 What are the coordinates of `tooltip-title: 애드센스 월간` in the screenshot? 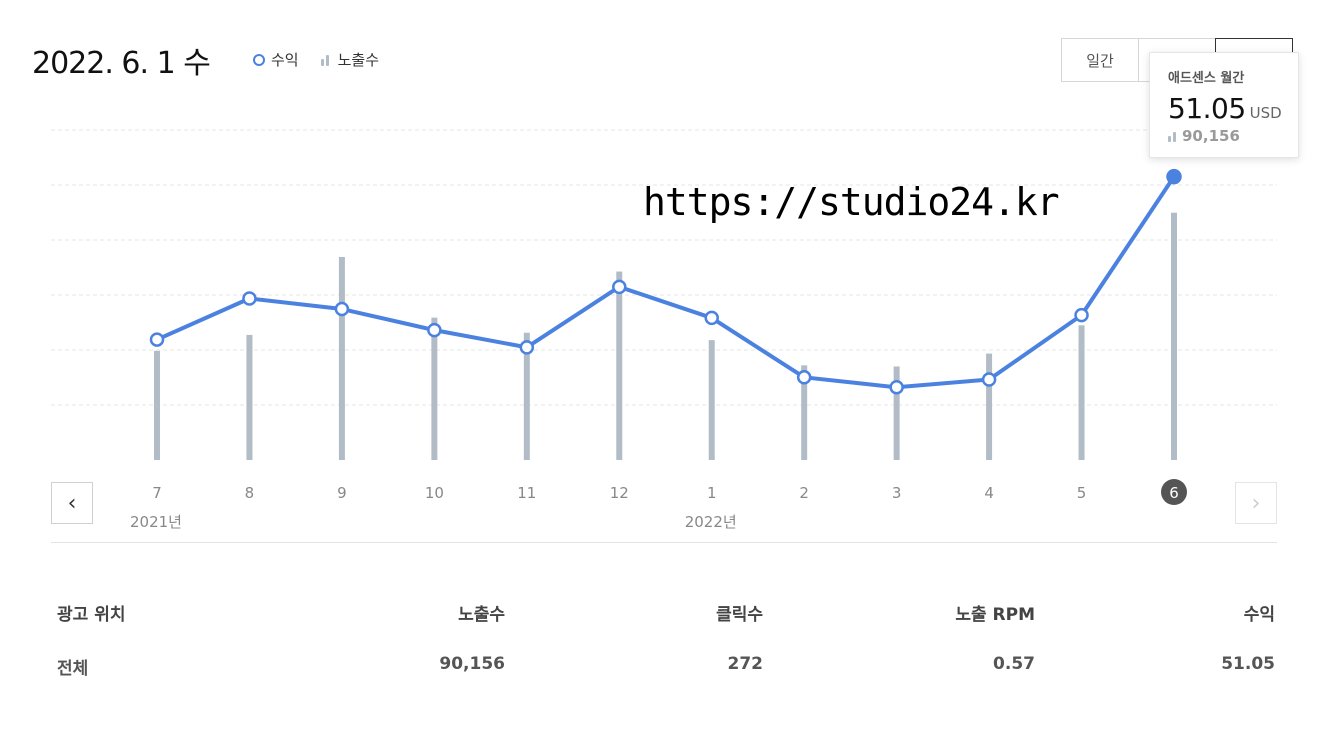 It's located at (1206, 78).